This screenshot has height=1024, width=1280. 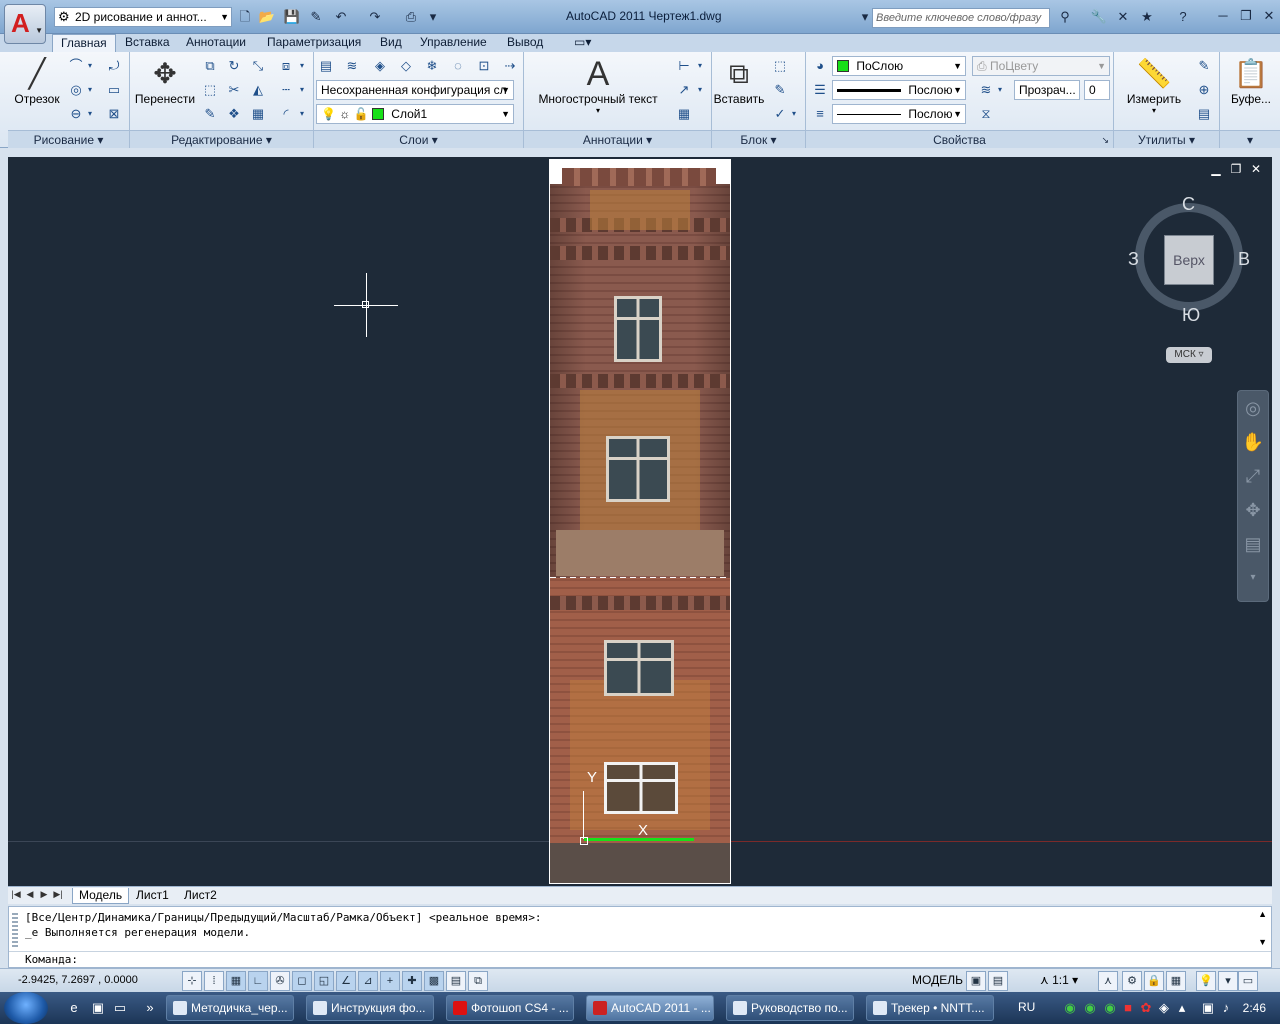 I want to click on list-properties-icon: ⧖, so click(x=986, y=114).